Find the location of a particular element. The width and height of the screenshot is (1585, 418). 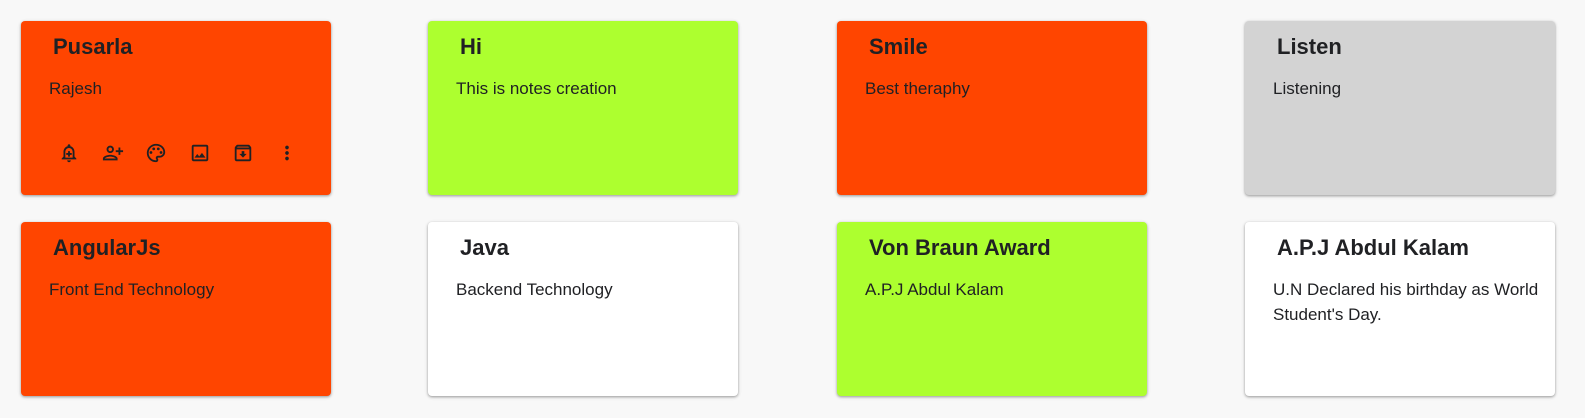

add-collaborator-button is located at coordinates (113, 153).